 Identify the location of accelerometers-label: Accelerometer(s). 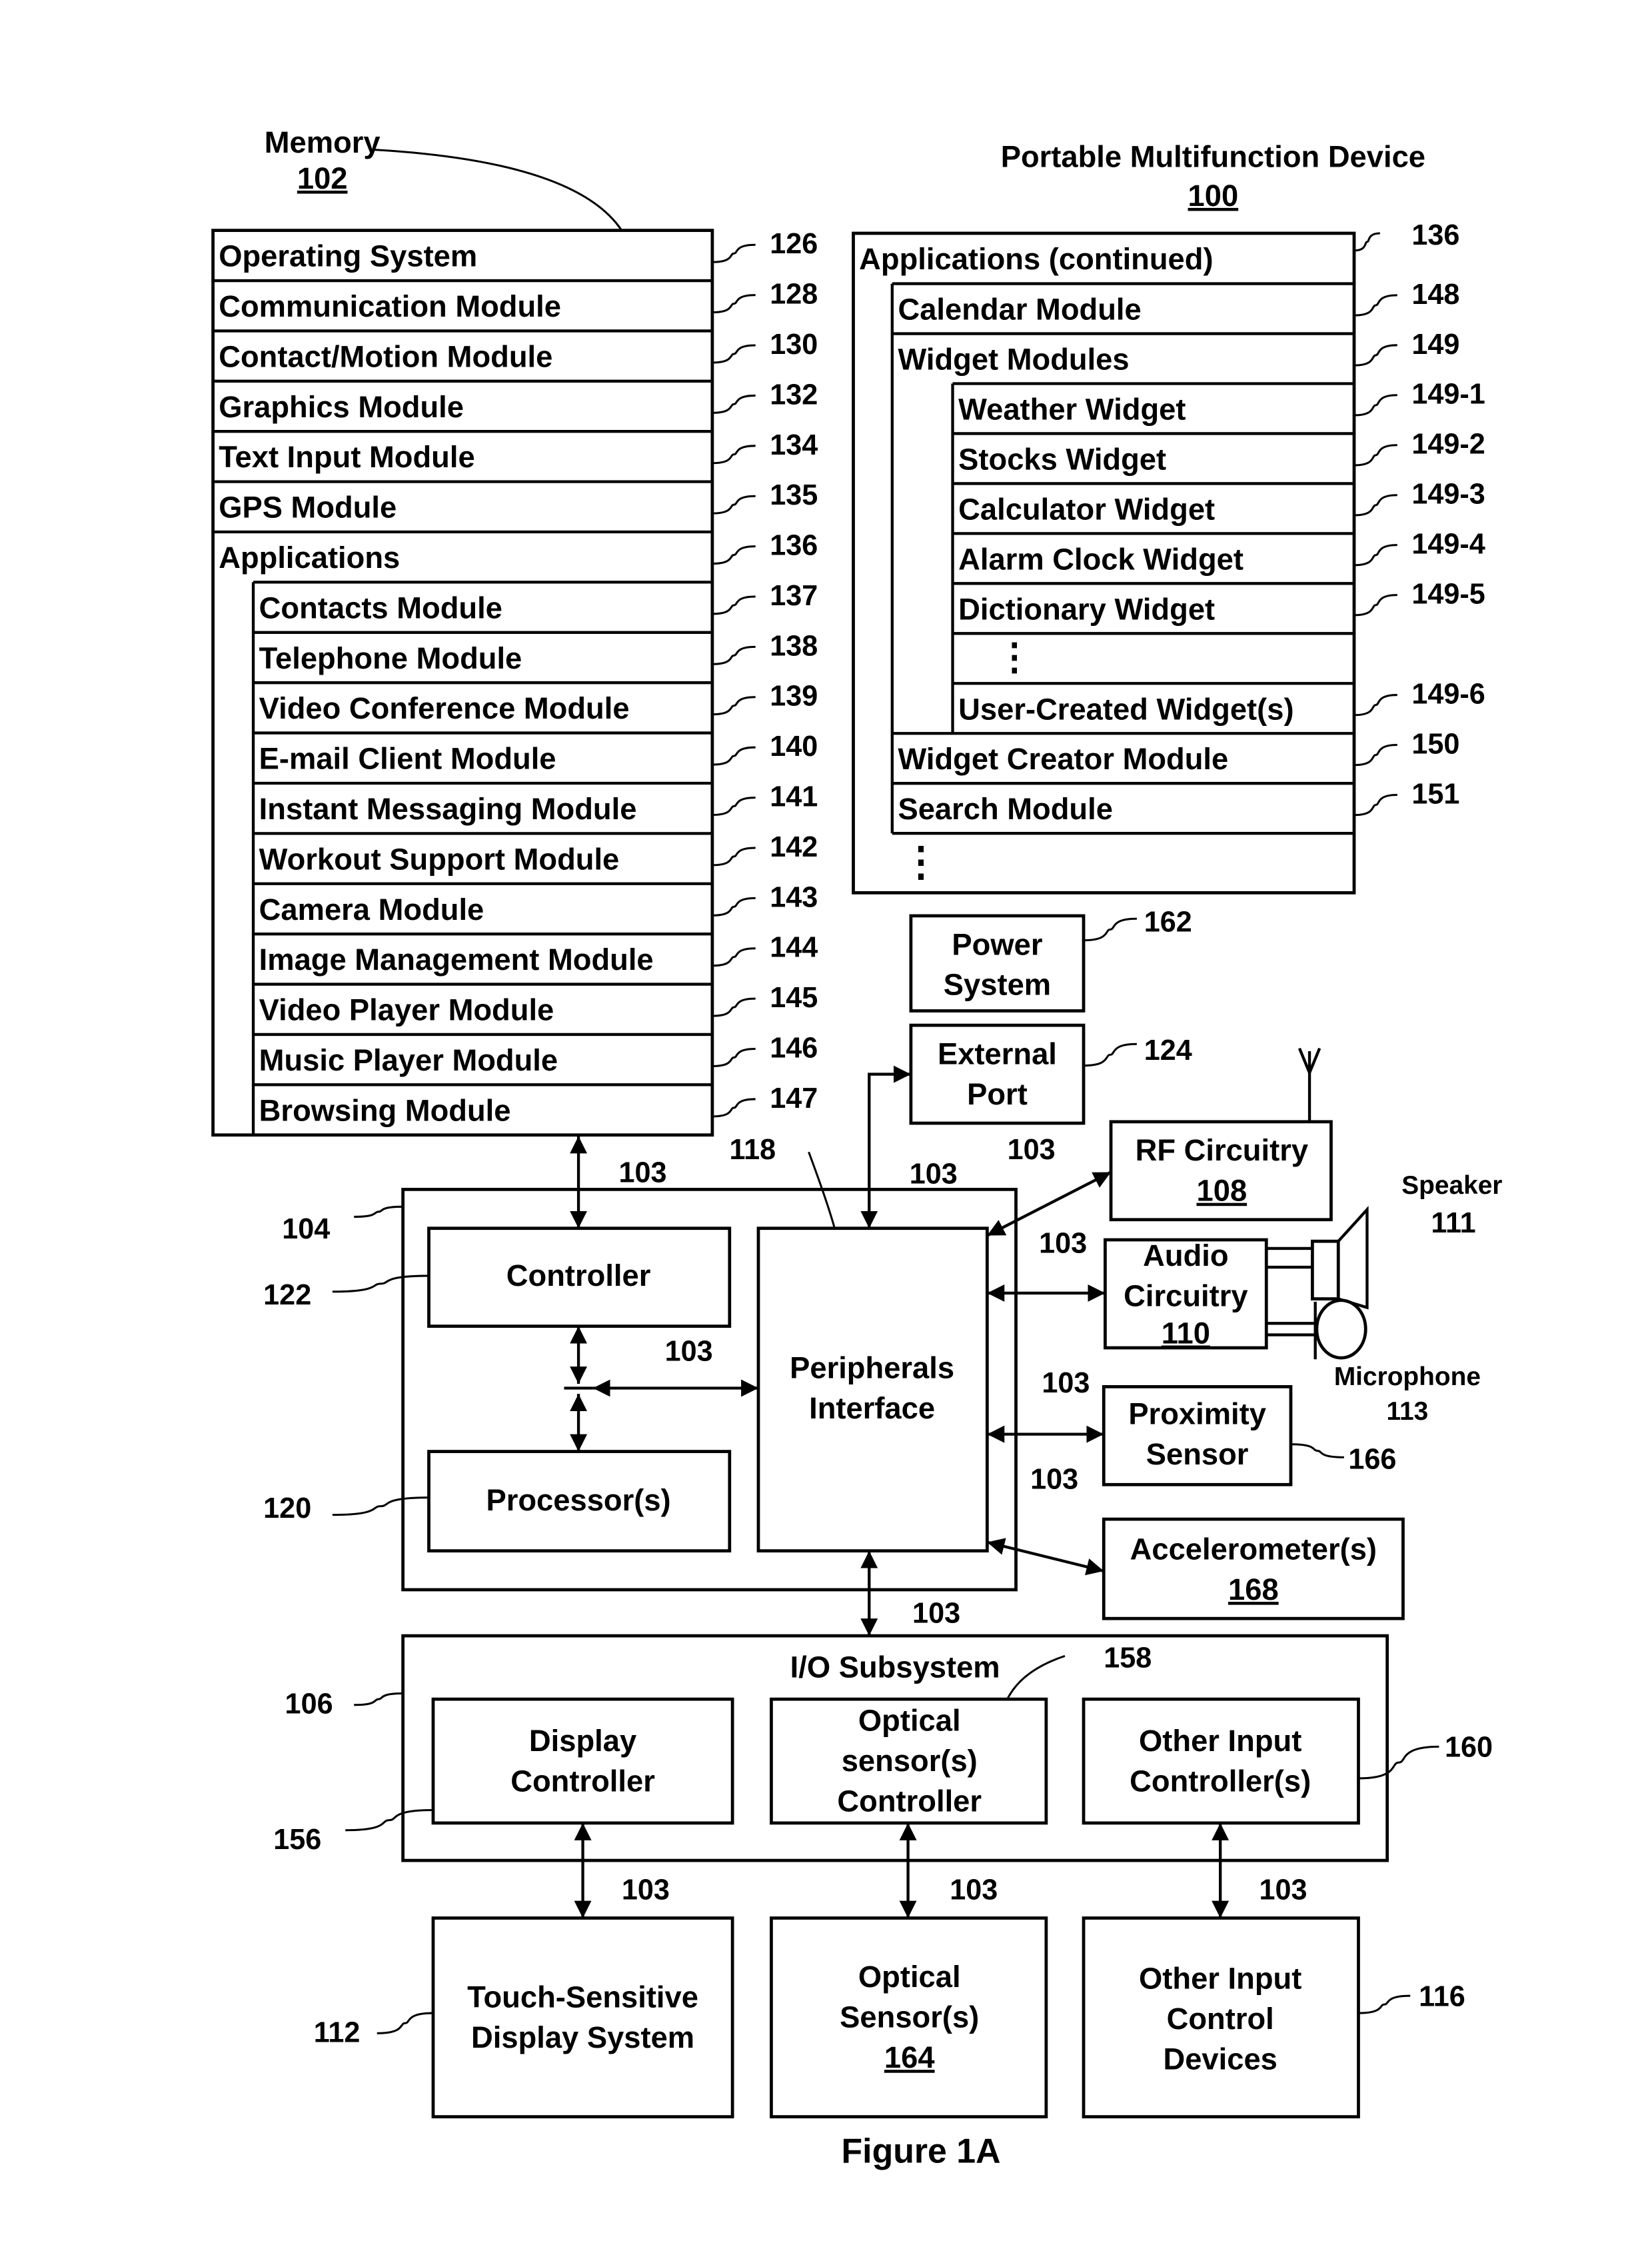
(1253, 1549).